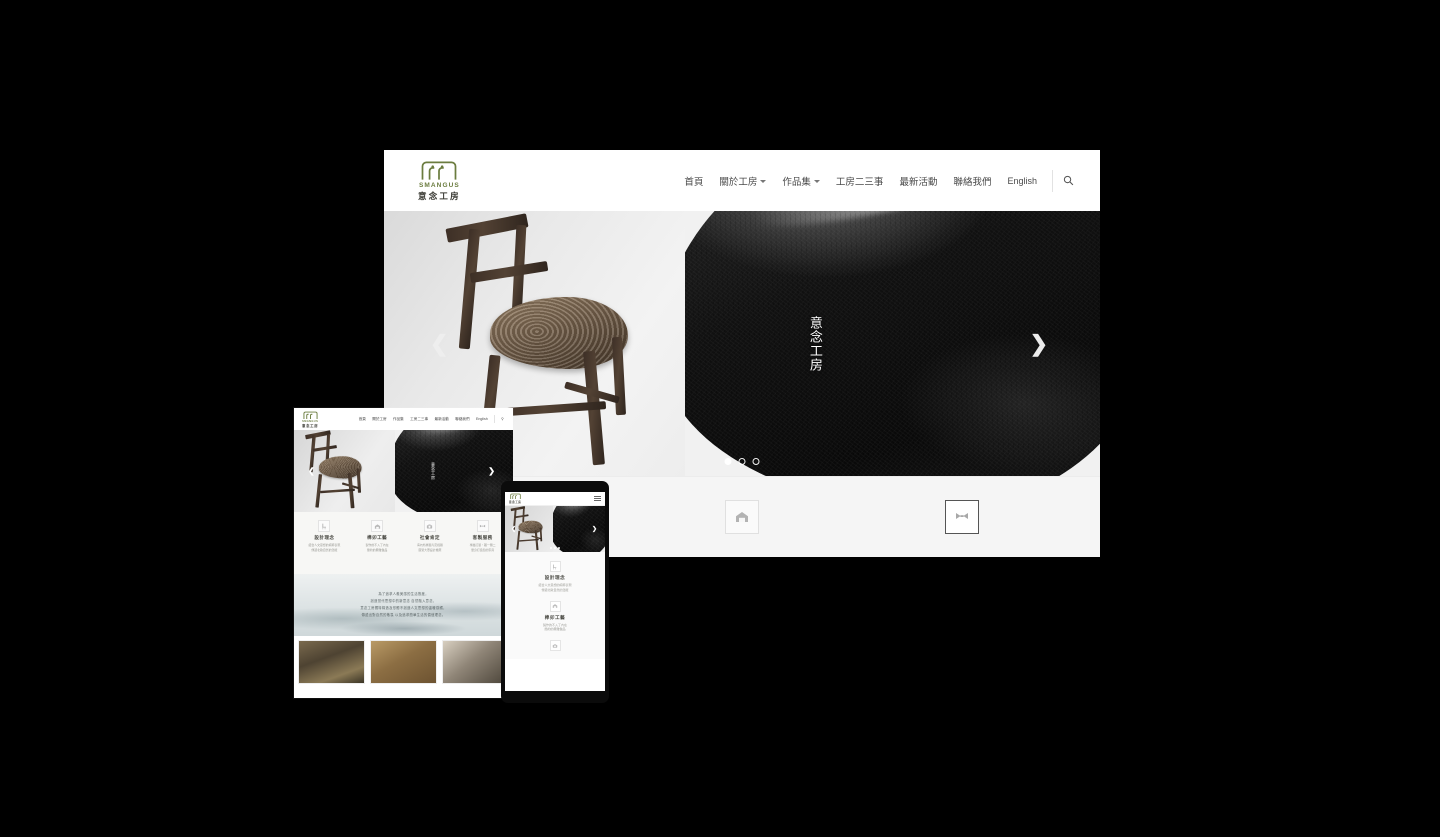  I want to click on phone-carousel-dots, so click(555, 548).